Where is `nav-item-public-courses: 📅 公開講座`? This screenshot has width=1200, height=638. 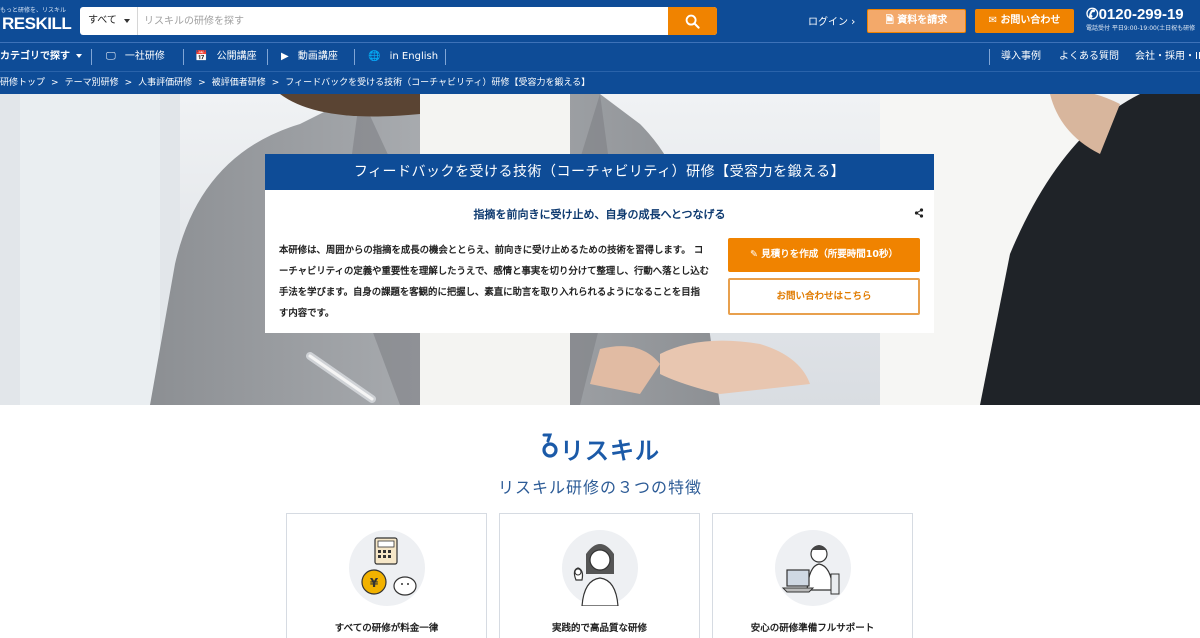 nav-item-public-courses: 📅 公開講座 is located at coordinates (226, 57).